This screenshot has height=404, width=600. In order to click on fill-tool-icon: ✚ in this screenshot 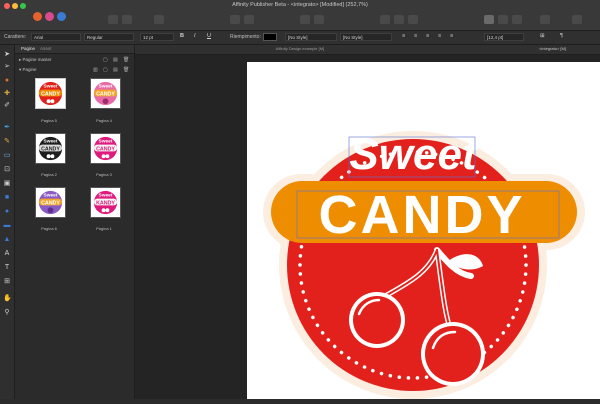, I will do `click(7, 94)`.